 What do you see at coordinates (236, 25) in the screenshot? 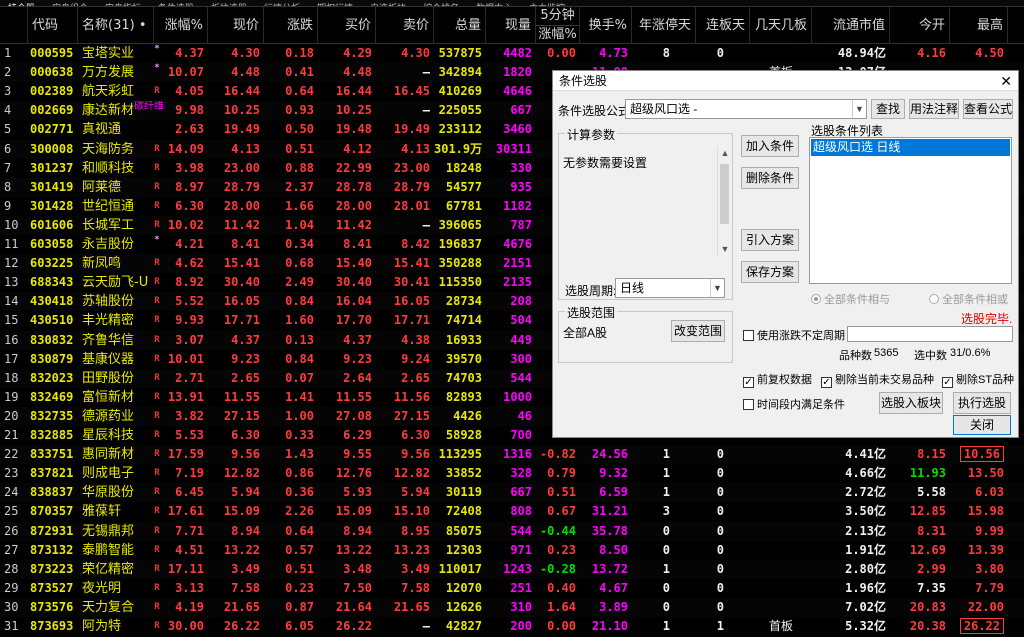
I see `col-price: 现价` at bounding box center [236, 25].